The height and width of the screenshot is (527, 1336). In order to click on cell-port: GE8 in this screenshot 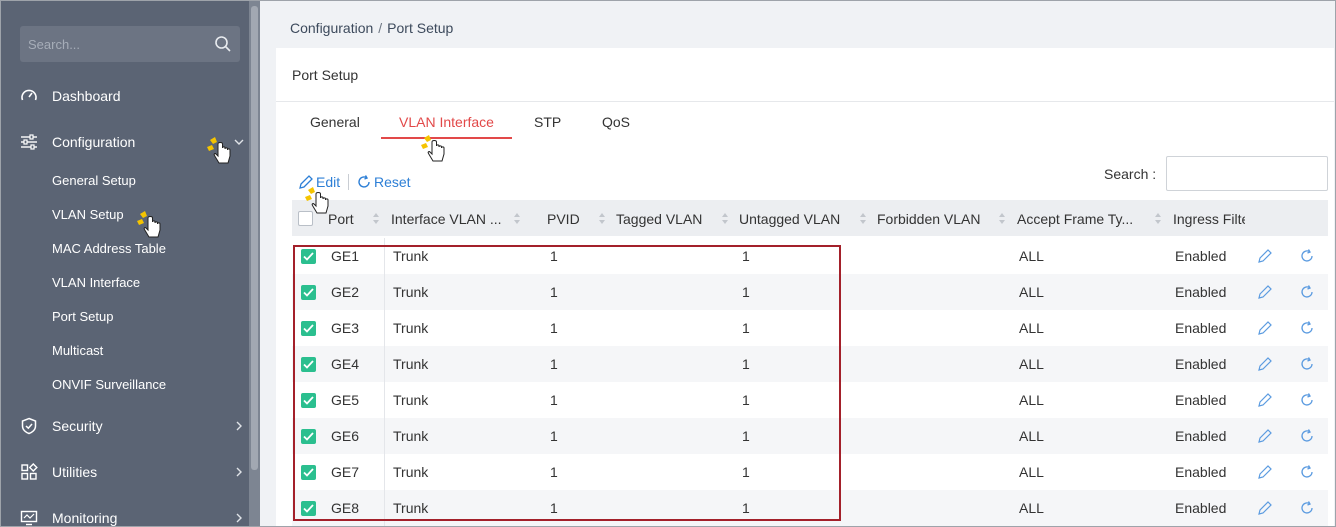, I will do `click(345, 508)`.